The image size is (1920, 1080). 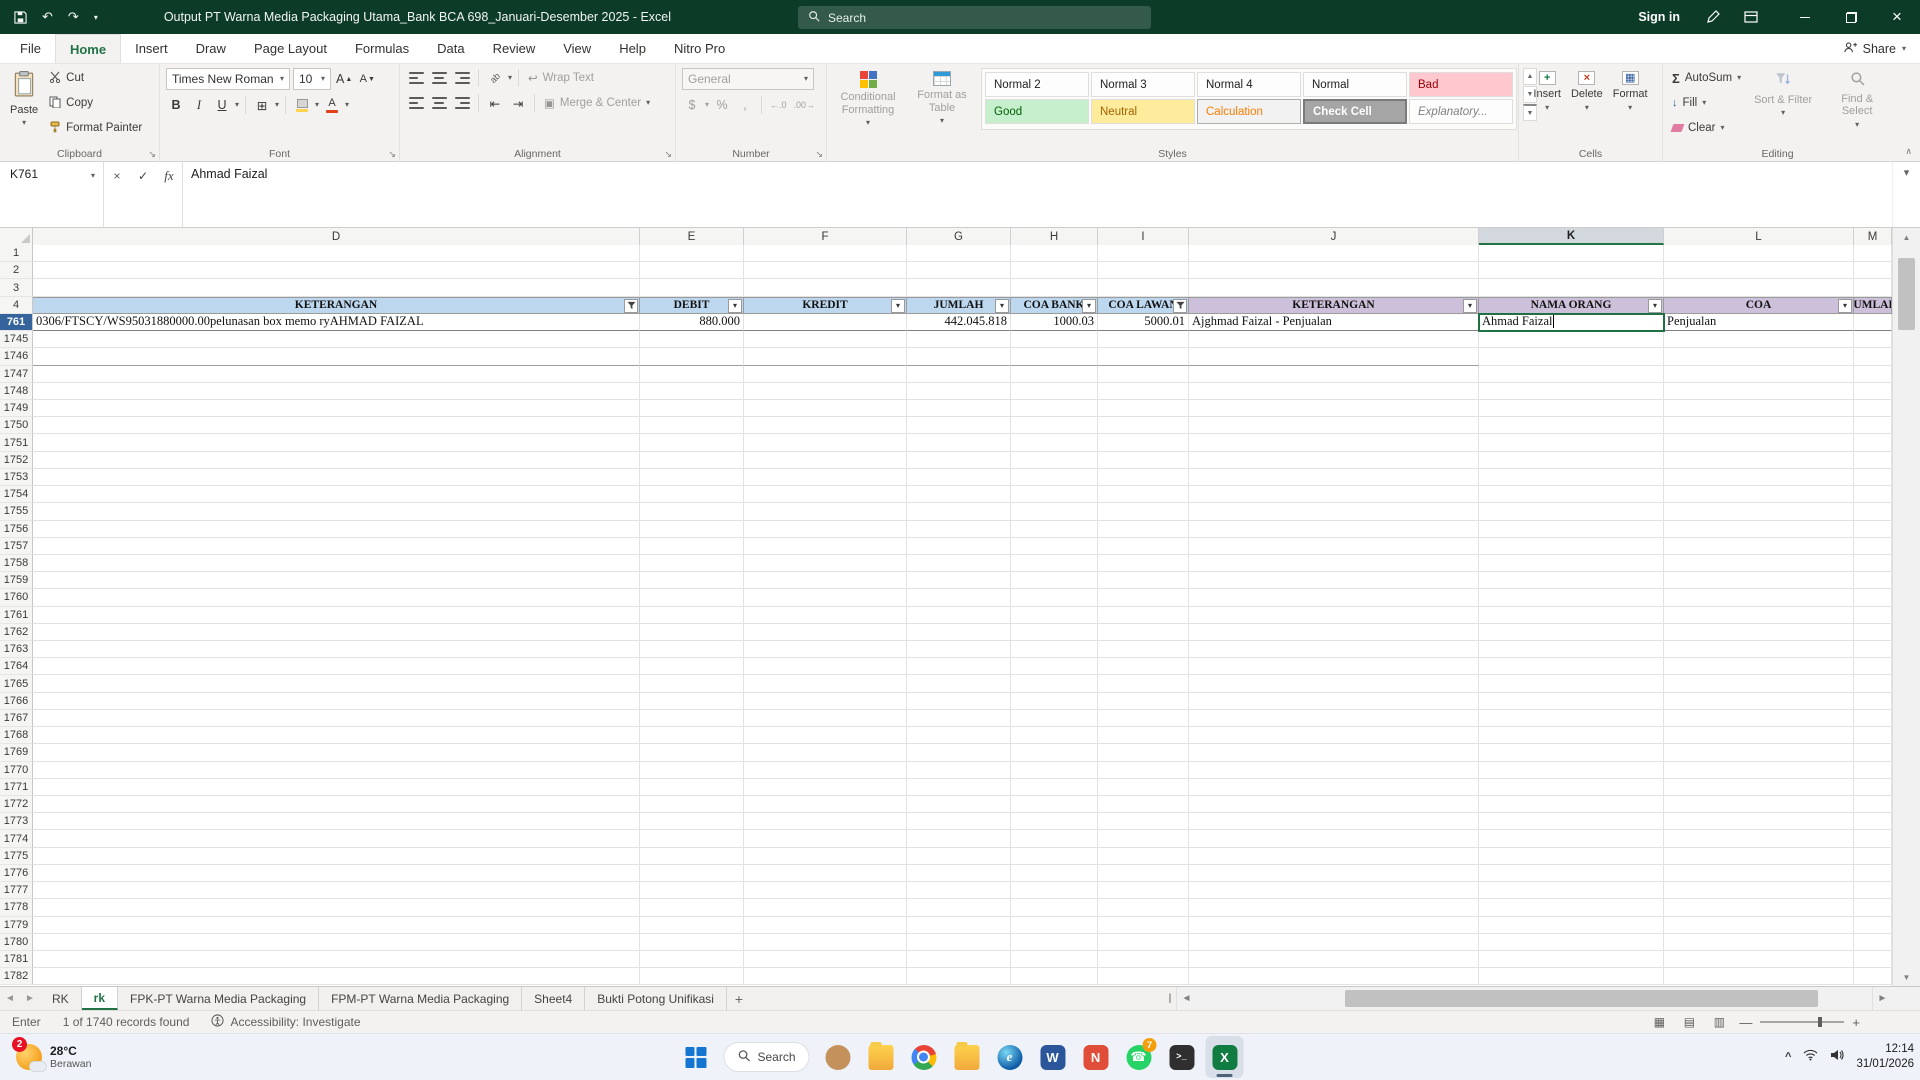 What do you see at coordinates (290, 48) in the screenshot?
I see `ribbon-tab-page-layout: Page Layout` at bounding box center [290, 48].